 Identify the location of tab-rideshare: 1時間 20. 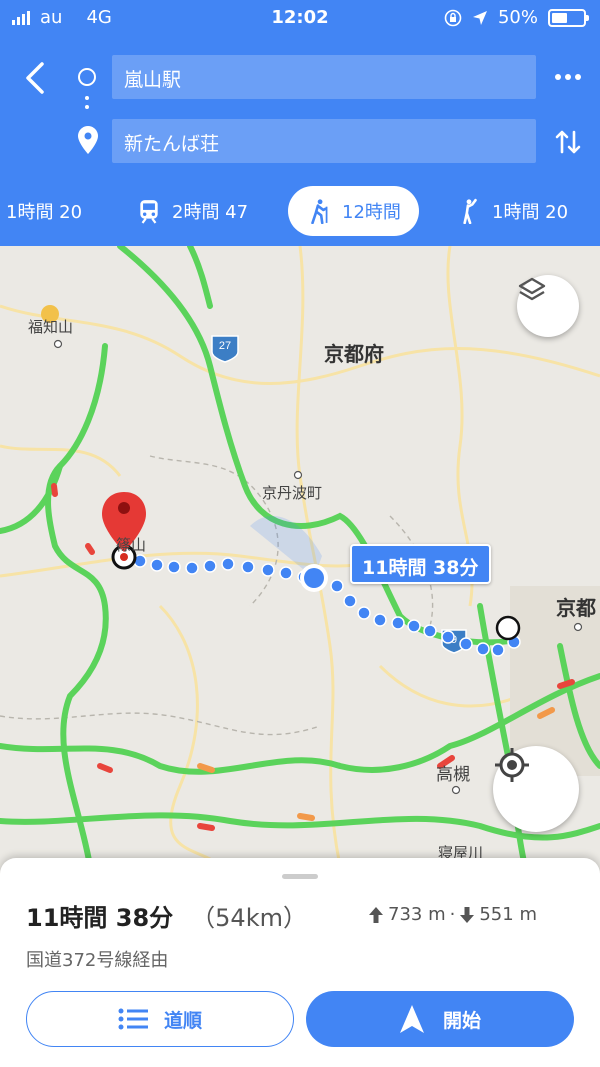
(512, 211).